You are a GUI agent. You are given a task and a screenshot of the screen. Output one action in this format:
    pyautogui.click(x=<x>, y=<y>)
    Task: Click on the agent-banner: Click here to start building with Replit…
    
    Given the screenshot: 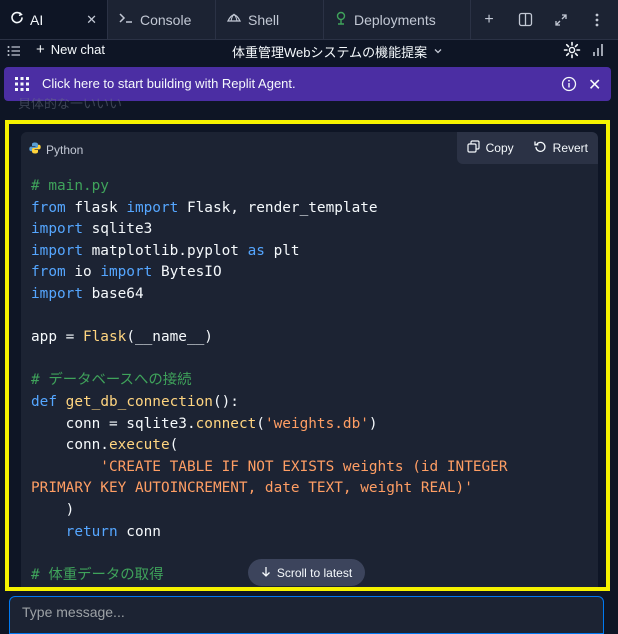 What is the action you would take?
    pyautogui.click(x=307, y=84)
    